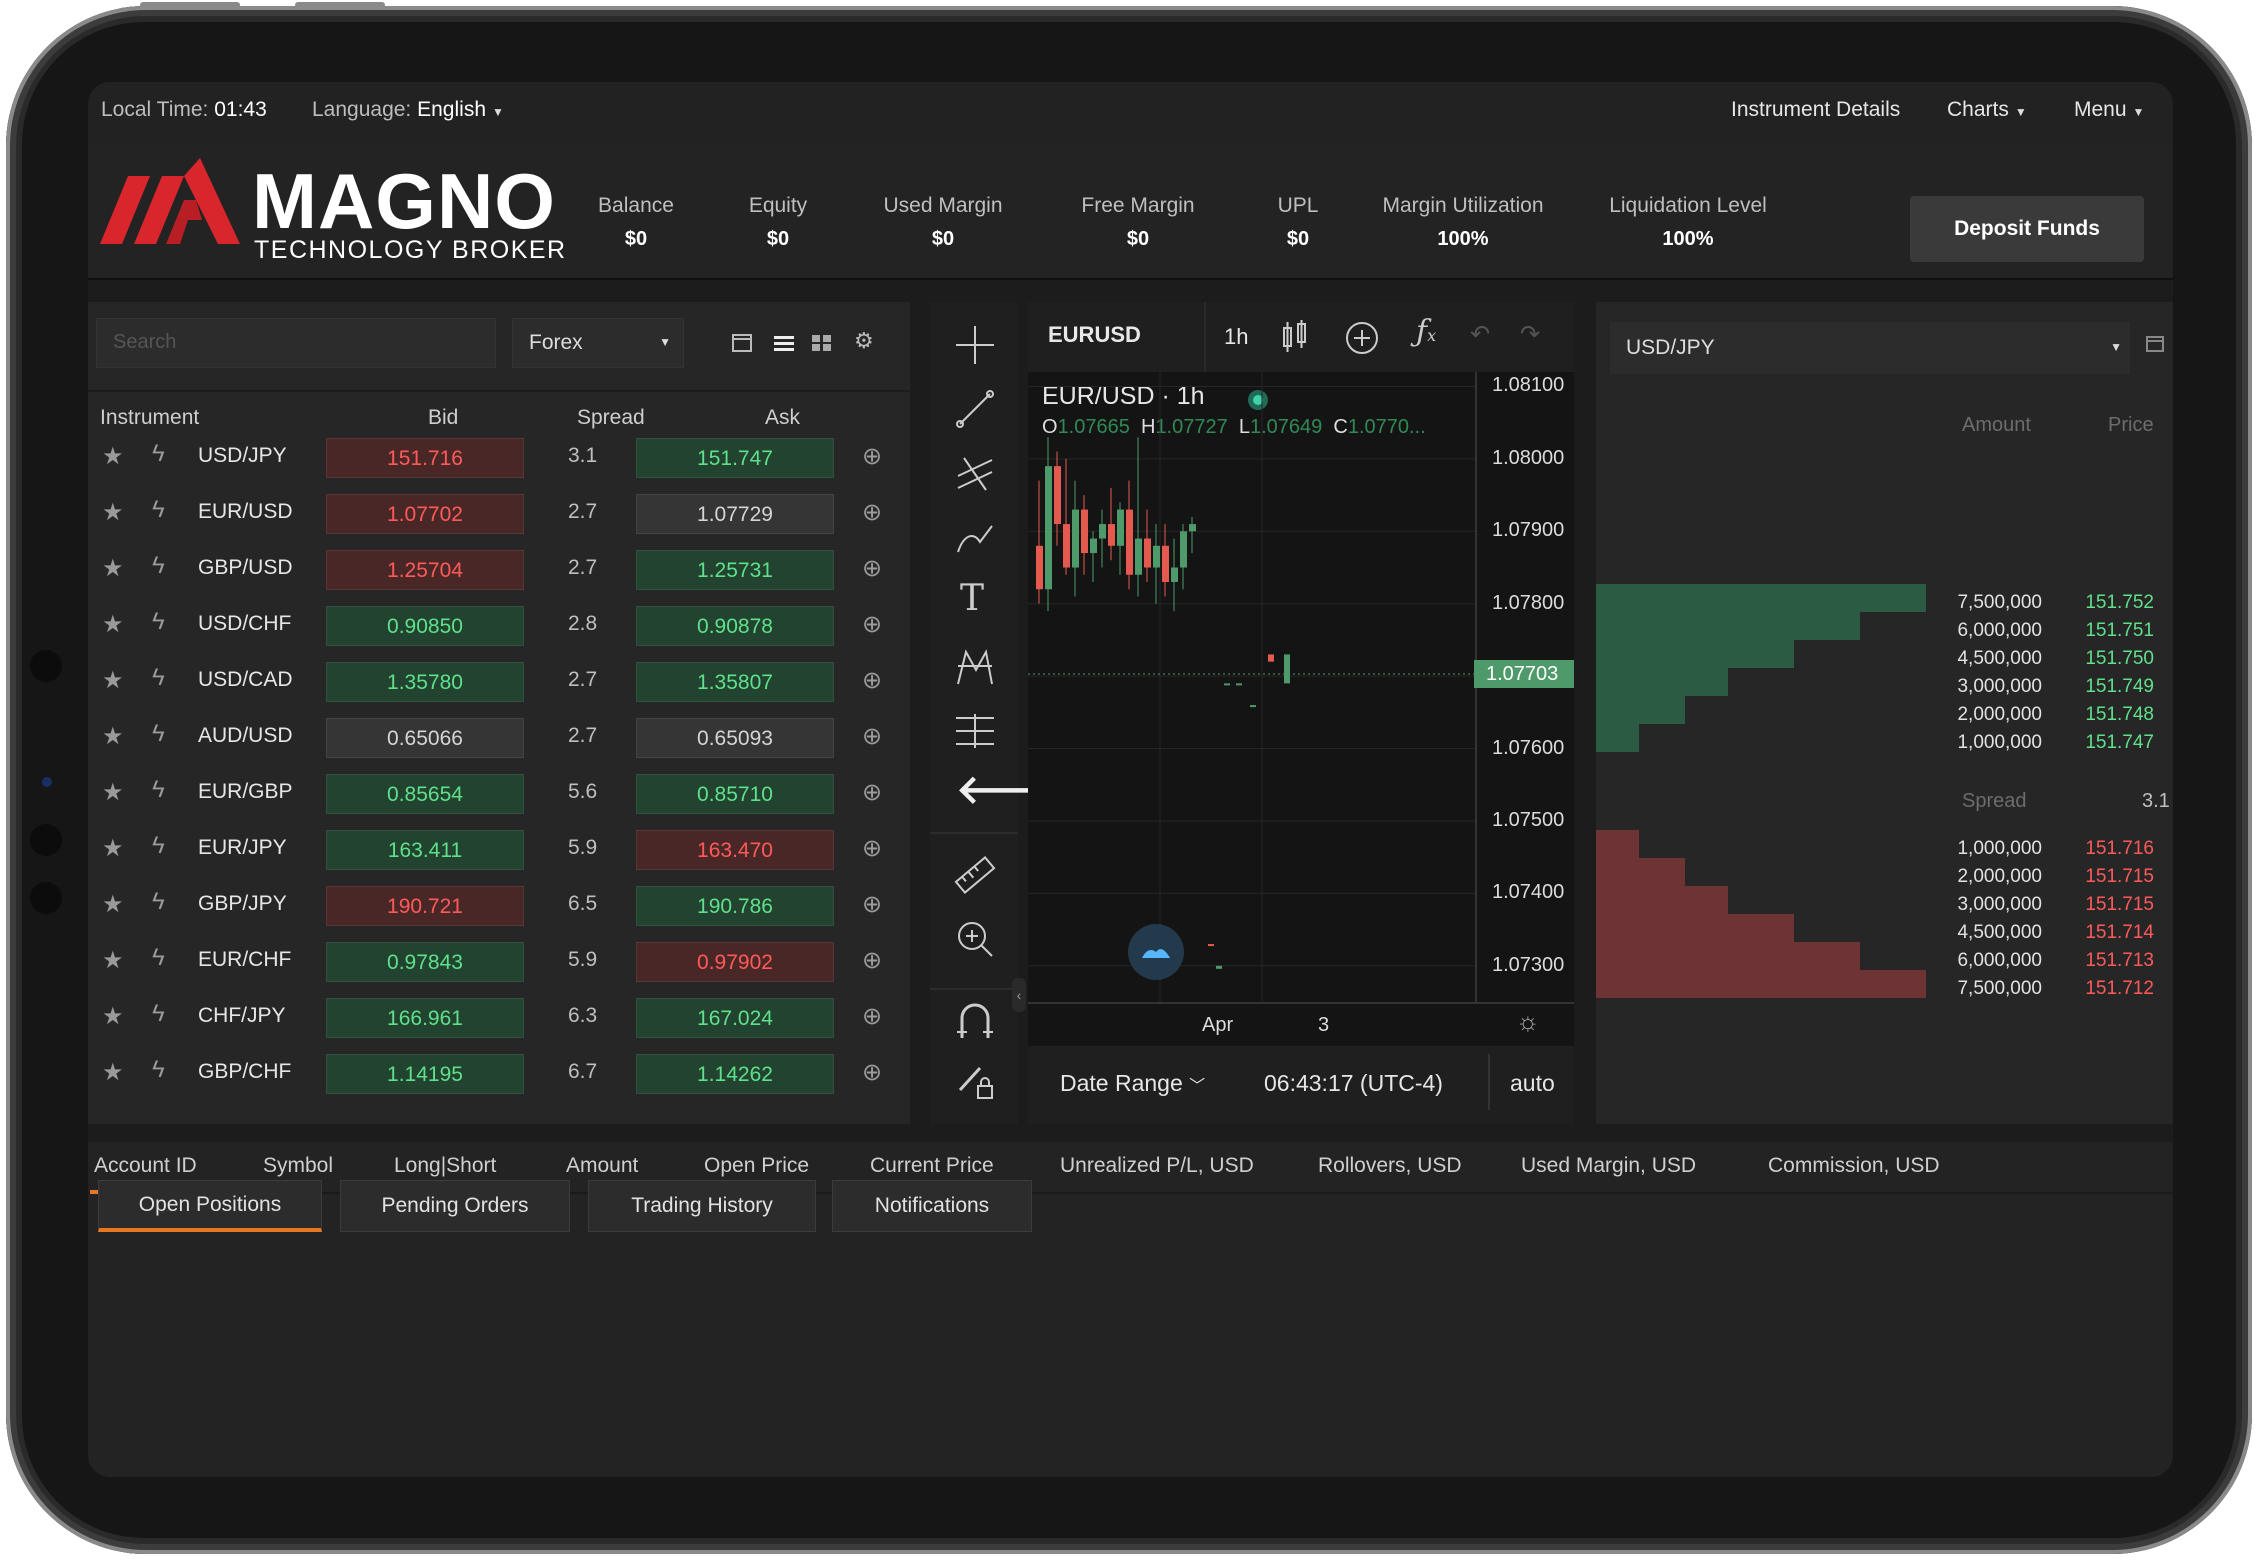 Image resolution: width=2258 pixels, height=1560 pixels. I want to click on bid-price-button: 1.35780, so click(425, 682).